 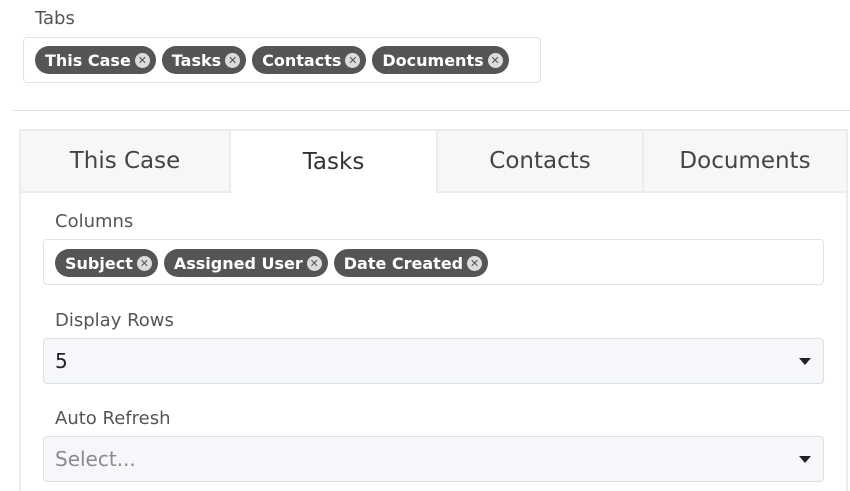 I want to click on tab-this-case: This Case, so click(x=125, y=162).